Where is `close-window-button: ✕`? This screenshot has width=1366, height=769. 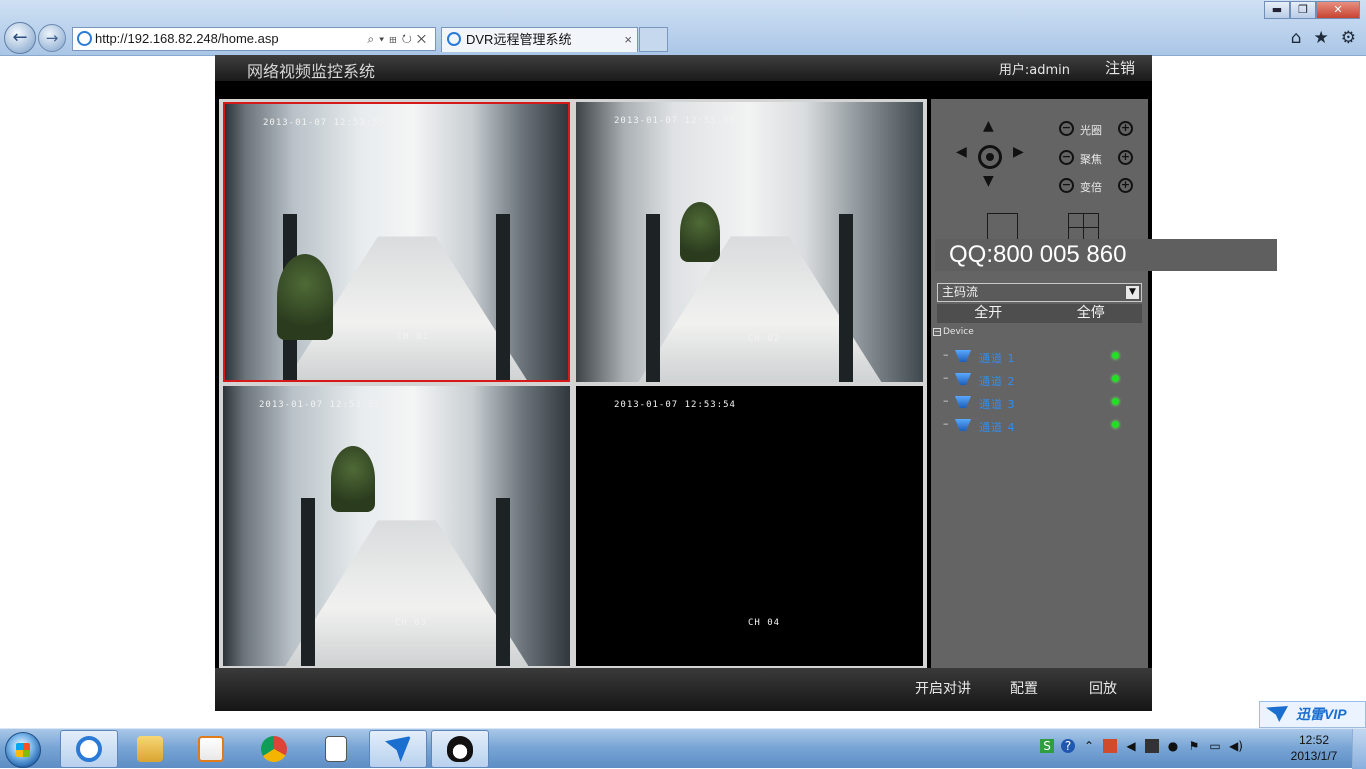
close-window-button: ✕ is located at coordinates (1338, 10).